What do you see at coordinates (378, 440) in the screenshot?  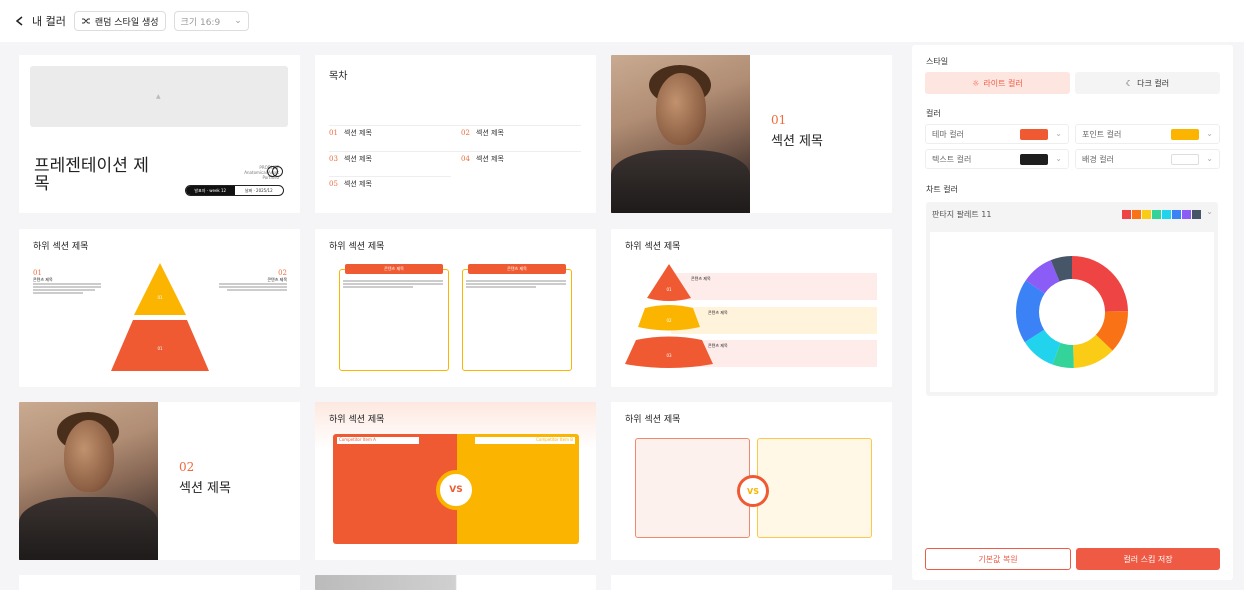 I see `competitor-a-label: Competitor Item A` at bounding box center [378, 440].